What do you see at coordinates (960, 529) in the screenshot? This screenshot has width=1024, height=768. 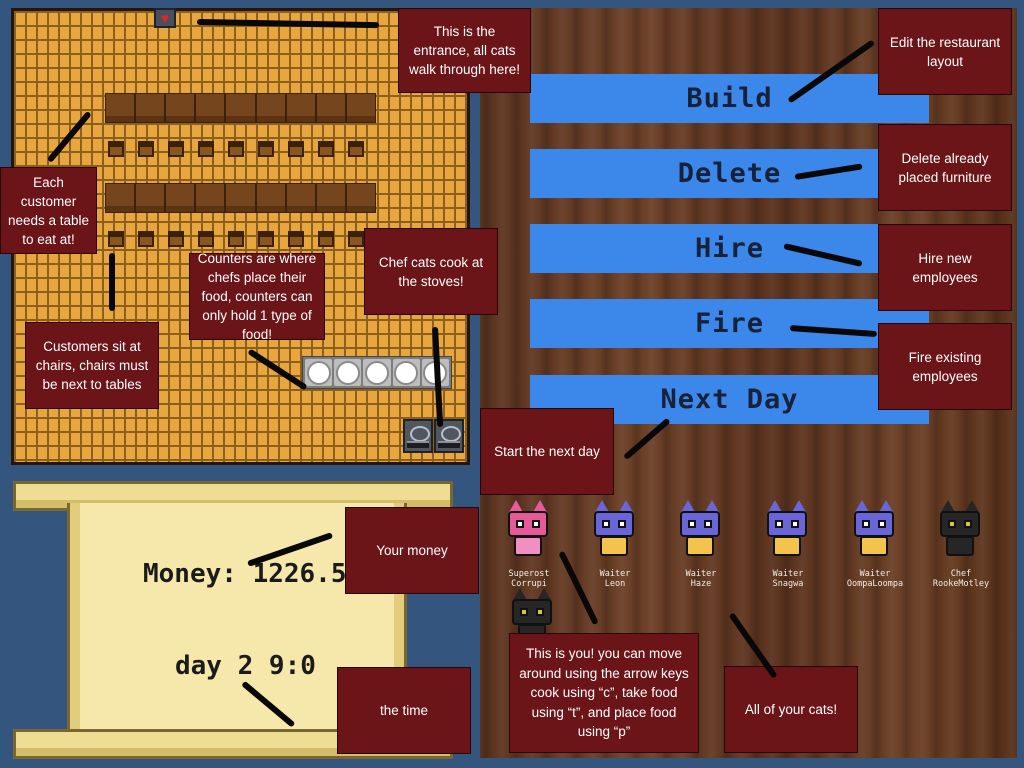 I see `black-cat-icon` at bounding box center [960, 529].